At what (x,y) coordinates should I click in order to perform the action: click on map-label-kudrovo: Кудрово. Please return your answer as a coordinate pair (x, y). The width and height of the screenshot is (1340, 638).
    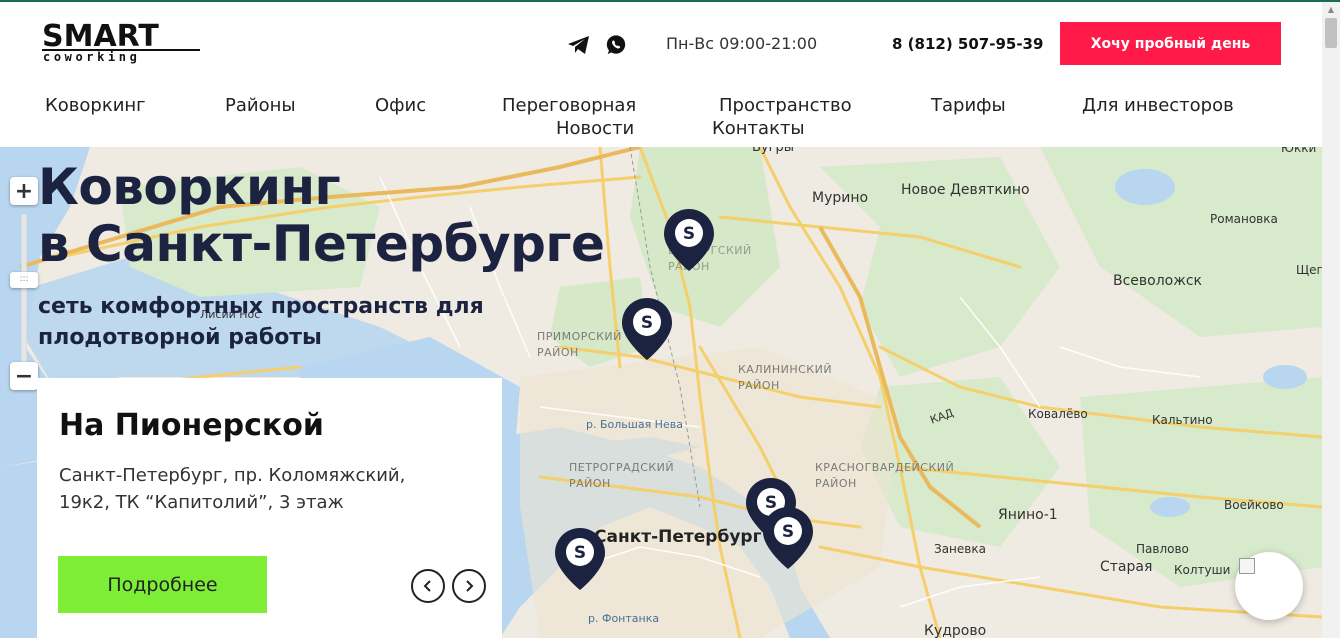
    Looking at the image, I should click on (955, 630).